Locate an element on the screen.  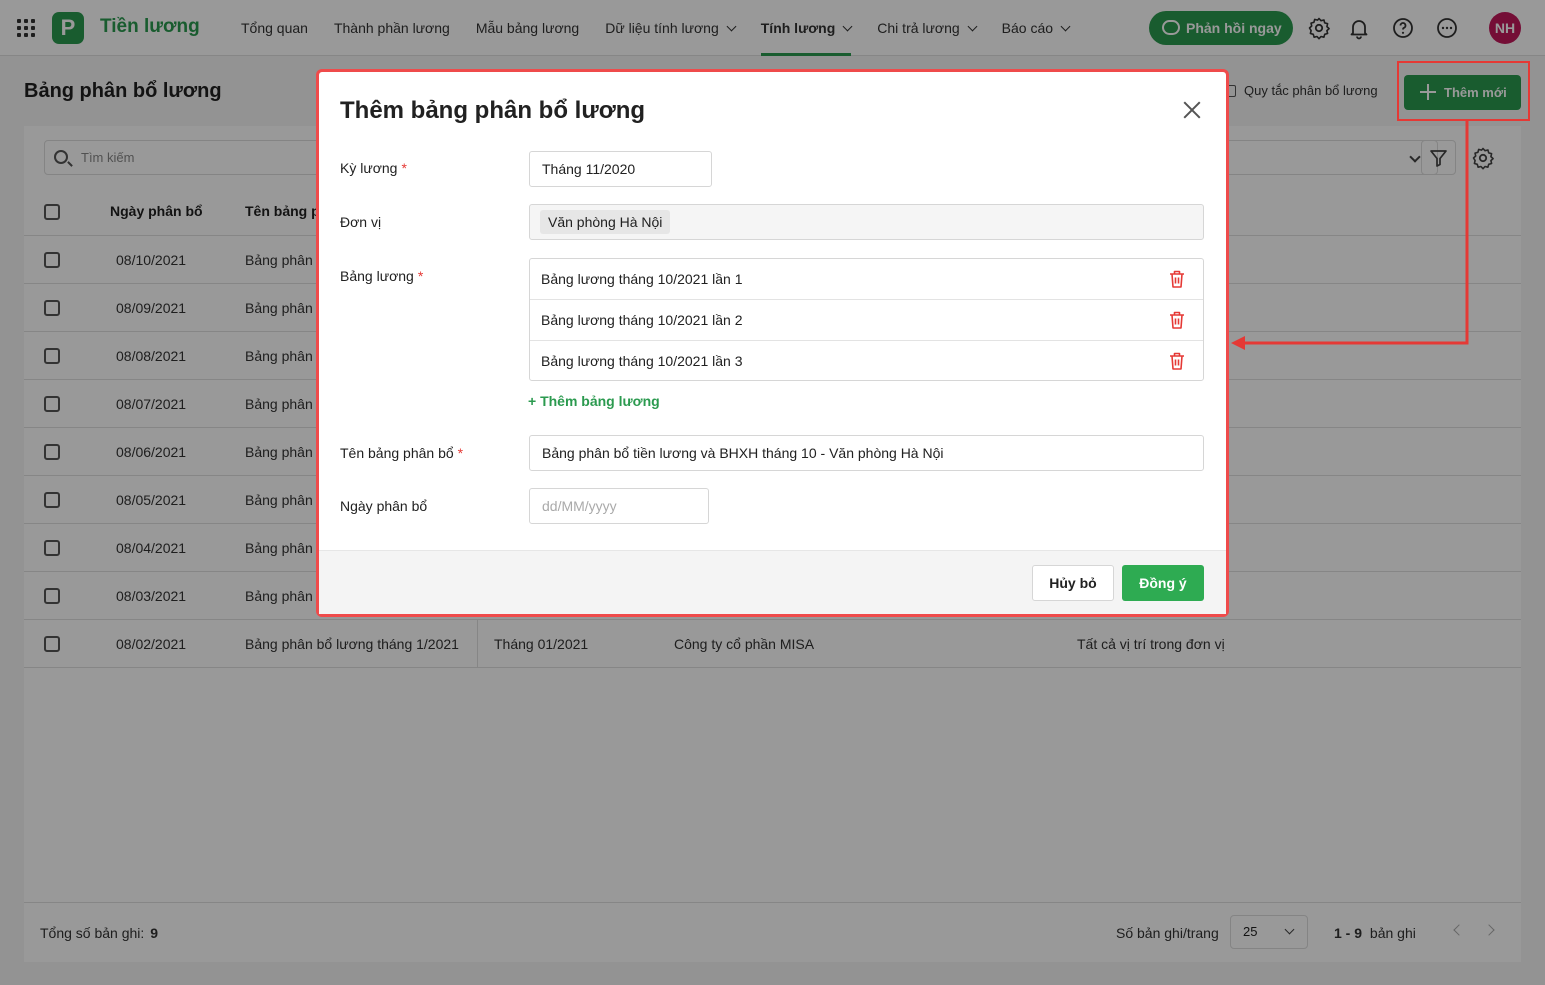
payroll-item-label: Bảng lương tháng 10/2021 lần 3 is located at coordinates (642, 361).